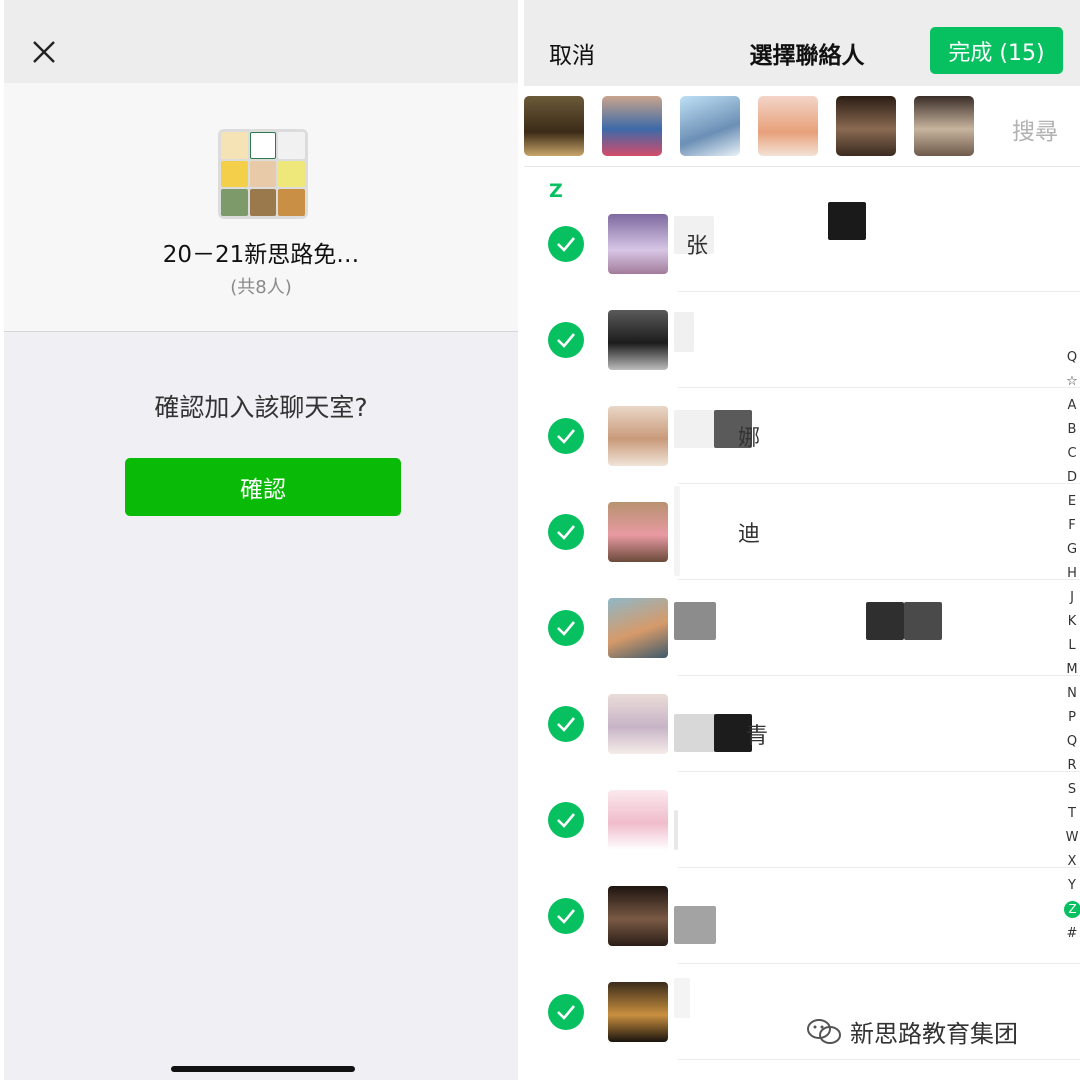 The height and width of the screenshot is (1080, 1080). Describe the element at coordinates (1072, 862) in the screenshot. I see `index-letter: X` at that location.